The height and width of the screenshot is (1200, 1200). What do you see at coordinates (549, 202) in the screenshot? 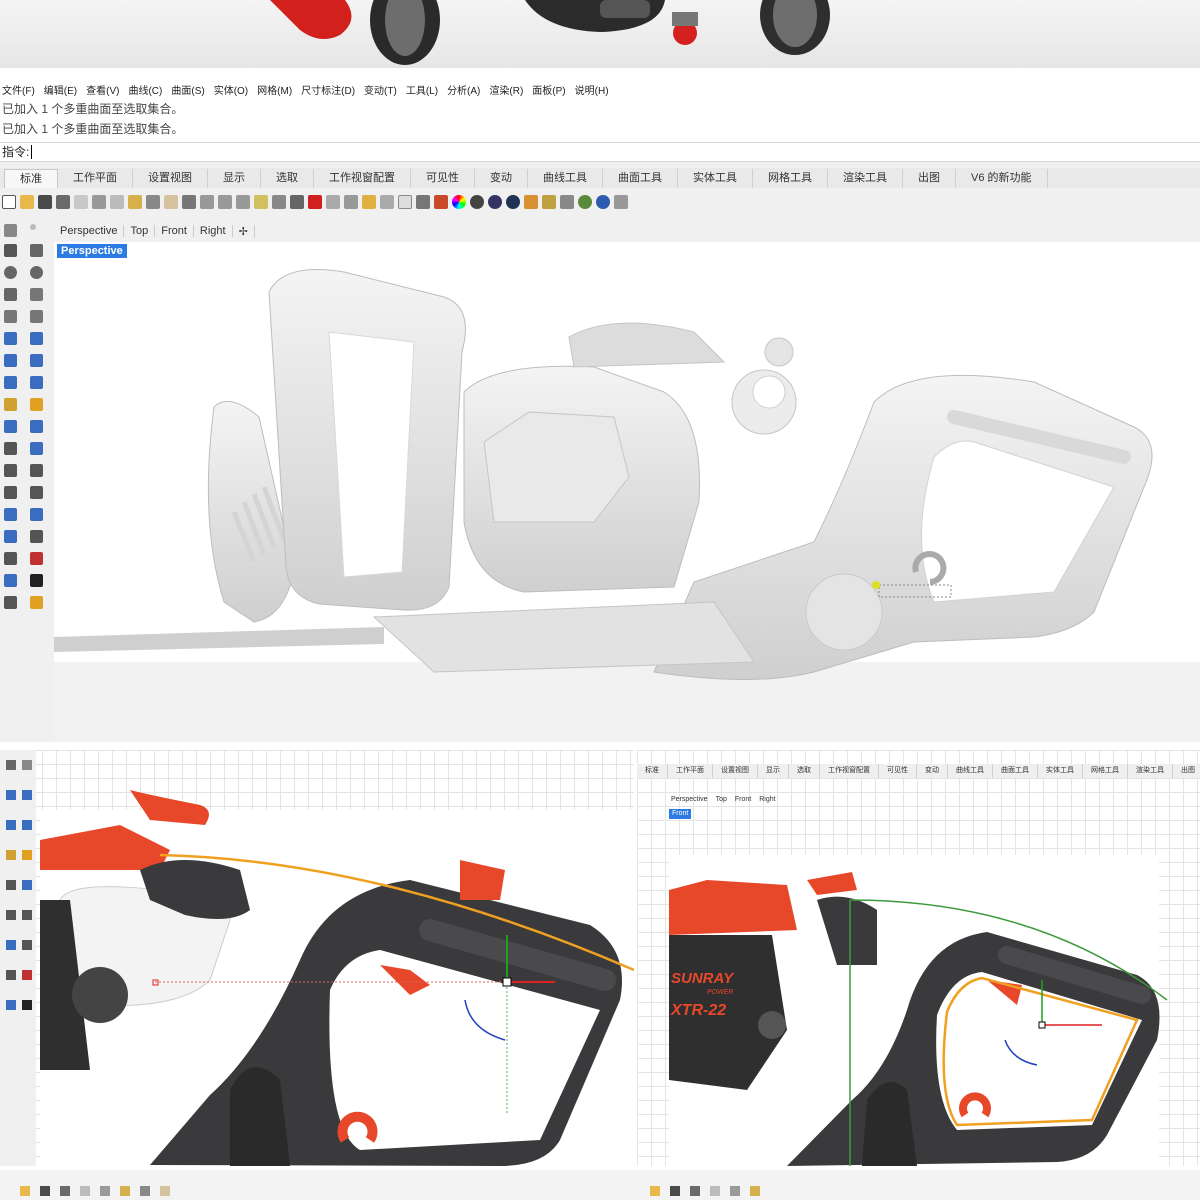
I see `gear-icon` at bounding box center [549, 202].